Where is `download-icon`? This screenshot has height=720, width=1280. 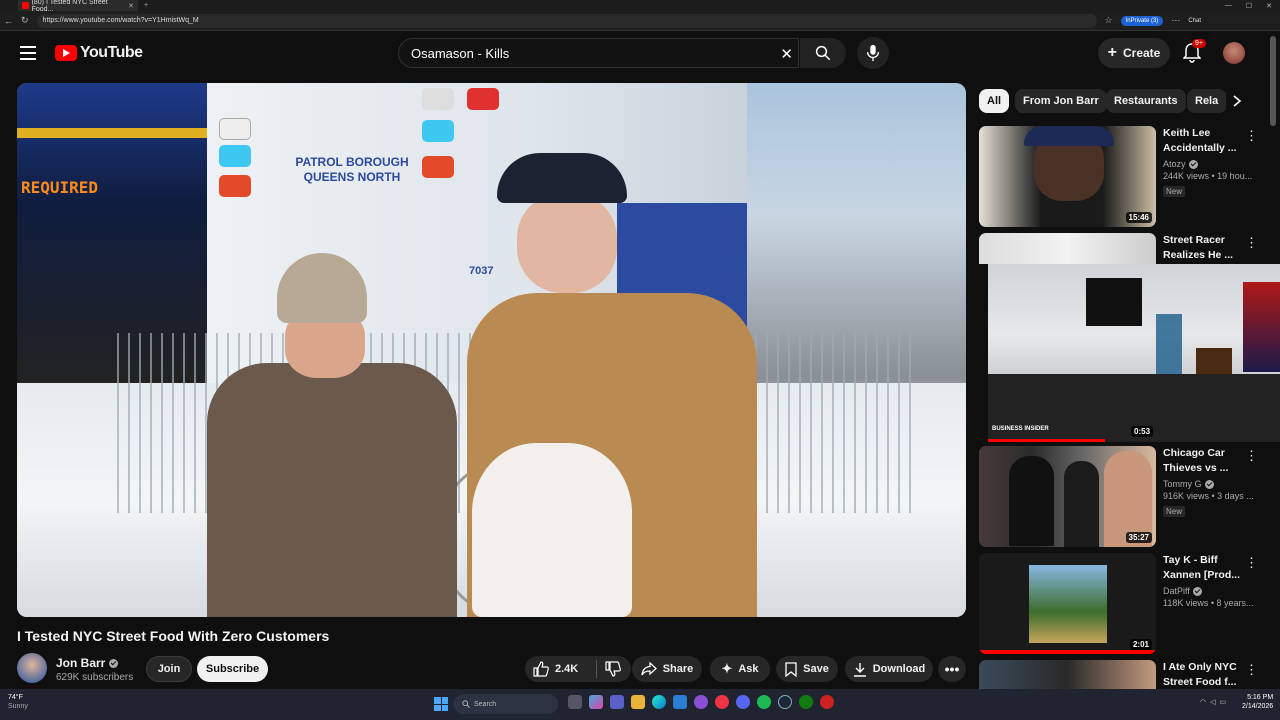
download-icon is located at coordinates (859, 669).